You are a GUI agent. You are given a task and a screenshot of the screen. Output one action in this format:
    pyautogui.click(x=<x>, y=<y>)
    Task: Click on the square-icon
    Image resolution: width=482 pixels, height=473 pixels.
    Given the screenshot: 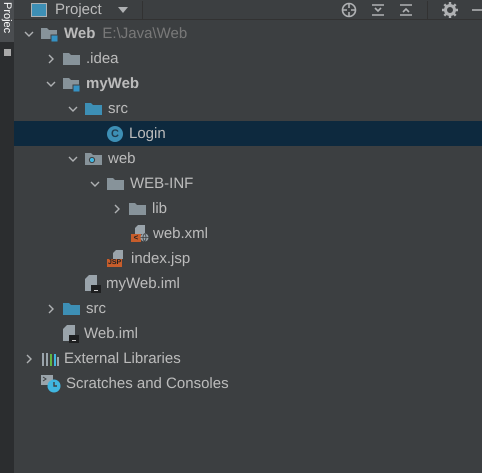 What is the action you would take?
    pyautogui.click(x=7, y=52)
    